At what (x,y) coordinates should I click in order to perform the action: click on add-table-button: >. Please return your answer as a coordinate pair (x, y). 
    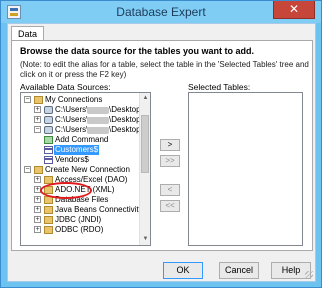
    Looking at the image, I should click on (170, 145).